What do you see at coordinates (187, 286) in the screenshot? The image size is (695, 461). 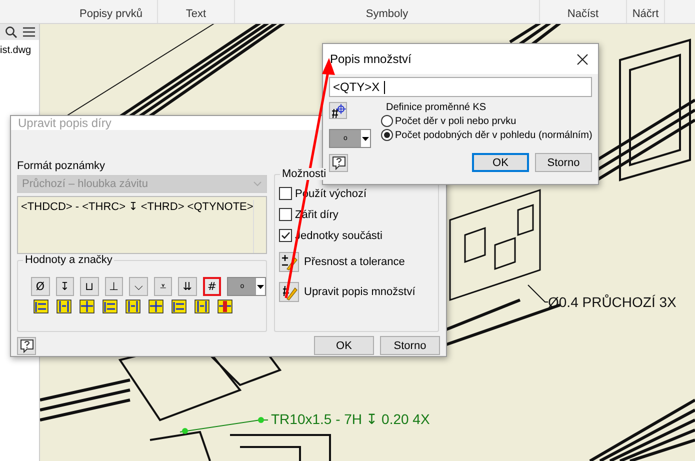 I see `symbol-button: ⇊` at bounding box center [187, 286].